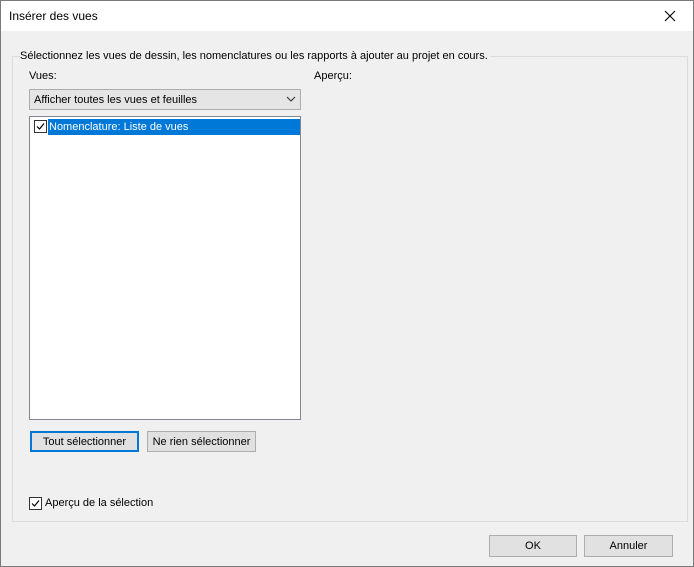  I want to click on ok-button: OK, so click(533, 546).